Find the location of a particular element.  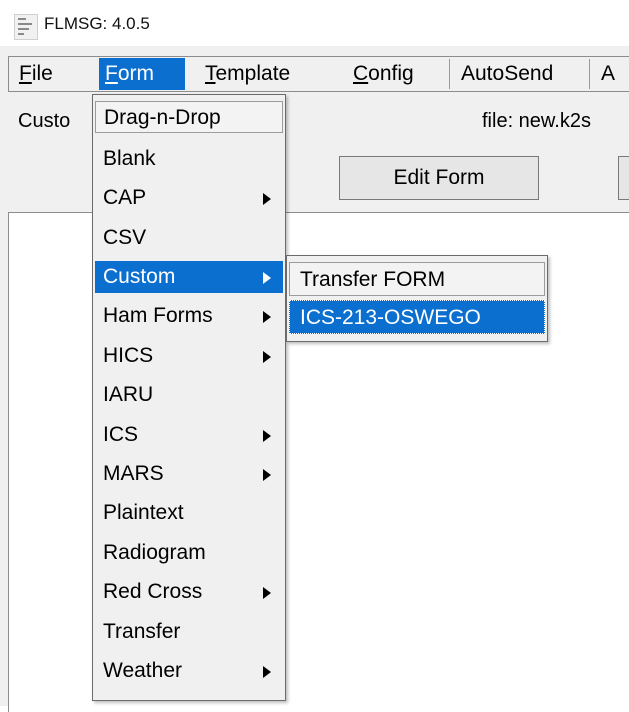

menu-form: Form is located at coordinates (142, 74).